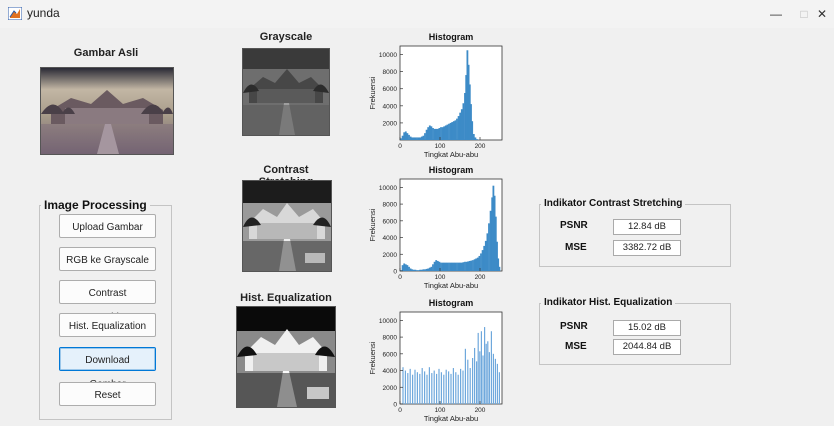 This screenshot has height=426, width=834. I want to click on close-button: ✕, so click(821, 14).